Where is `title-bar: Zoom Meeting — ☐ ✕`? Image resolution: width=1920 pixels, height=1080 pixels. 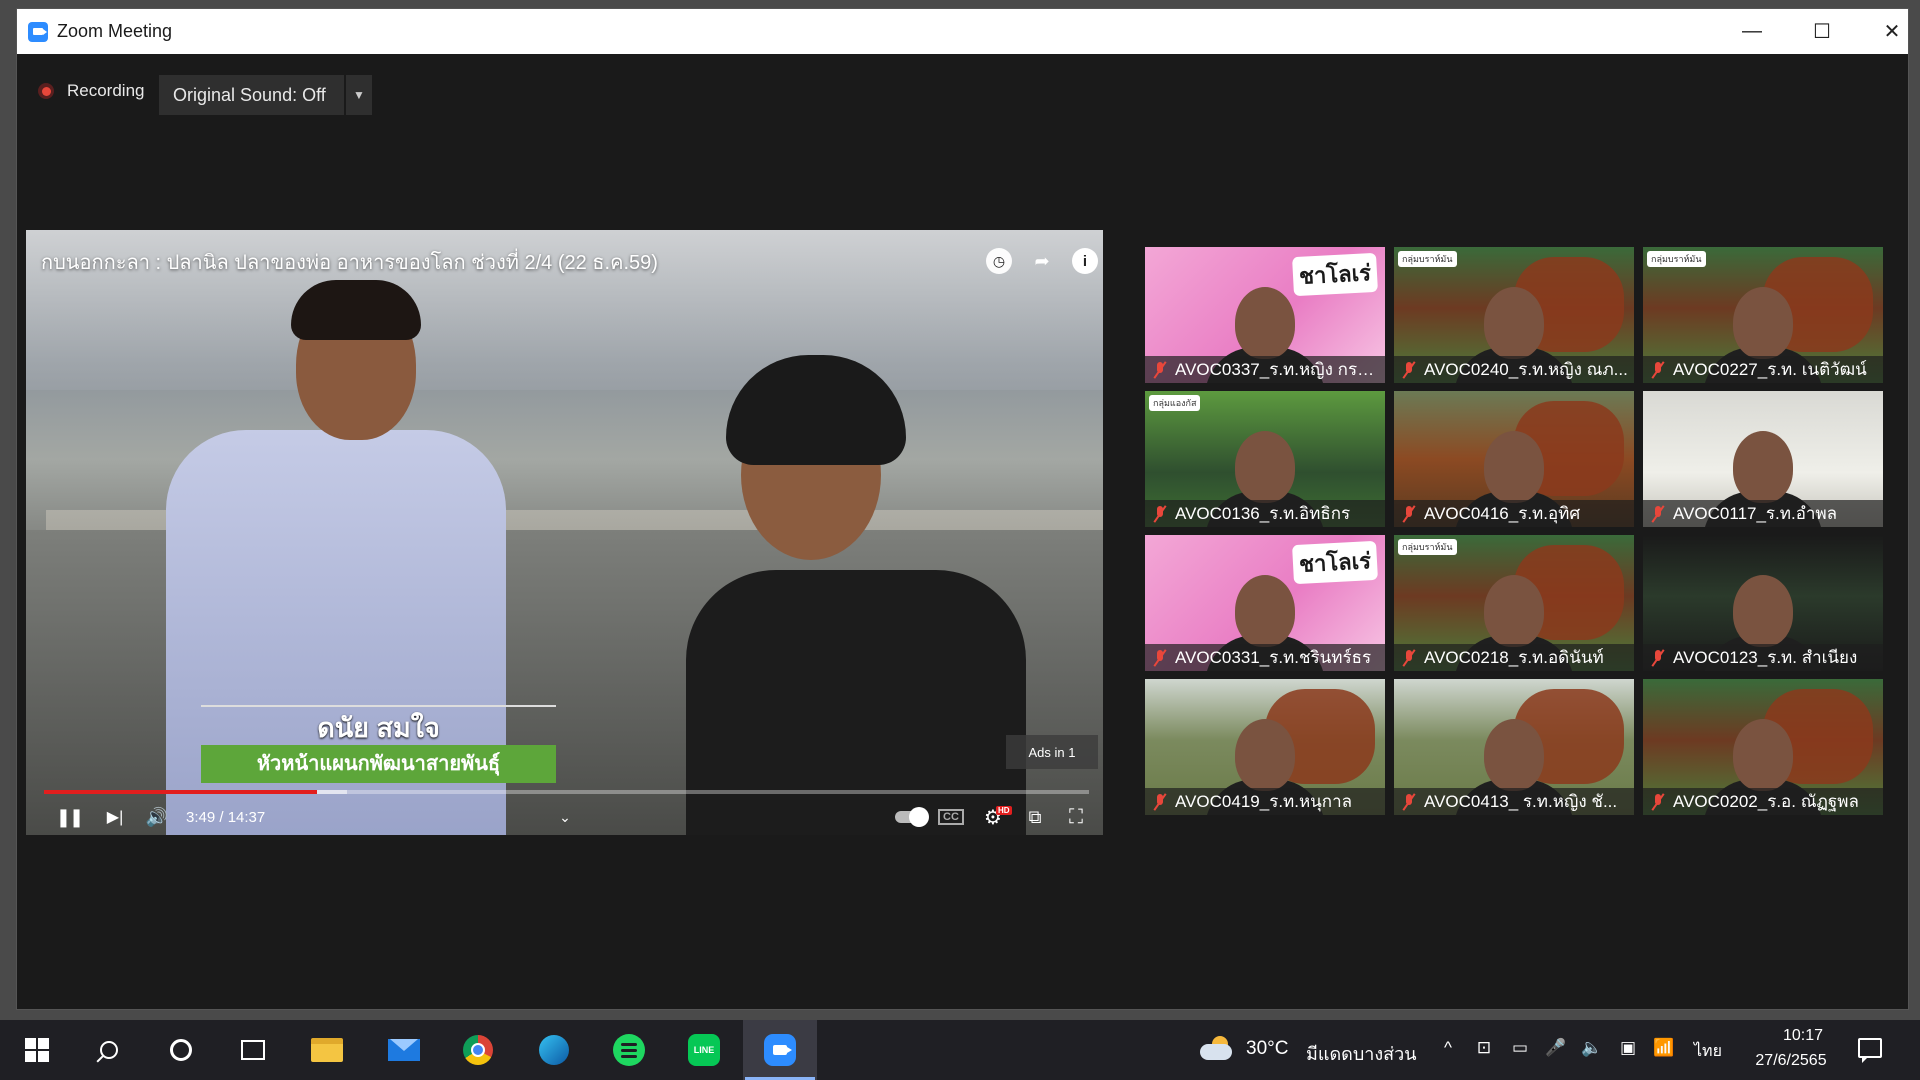
title-bar: Zoom Meeting — ☐ ✕ is located at coordinates (962, 31).